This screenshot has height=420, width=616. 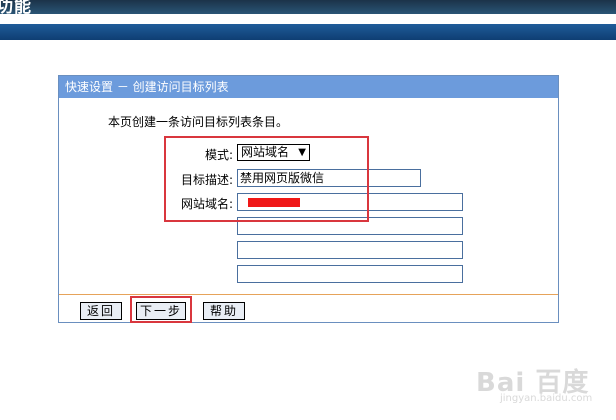 What do you see at coordinates (198, 122) in the screenshot?
I see `intro-text: 本页创建一条访问目标列表条目。` at bounding box center [198, 122].